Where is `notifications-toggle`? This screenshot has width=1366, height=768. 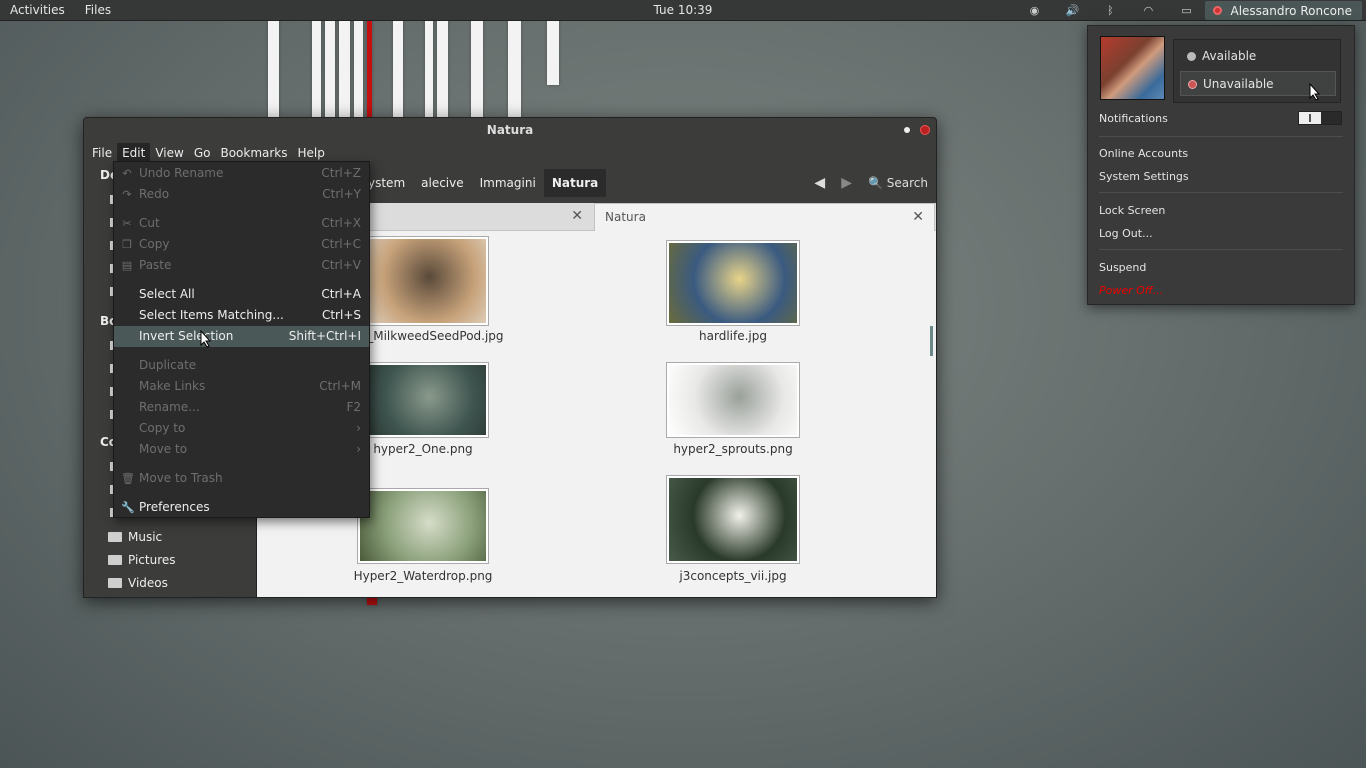 notifications-toggle is located at coordinates (1320, 118).